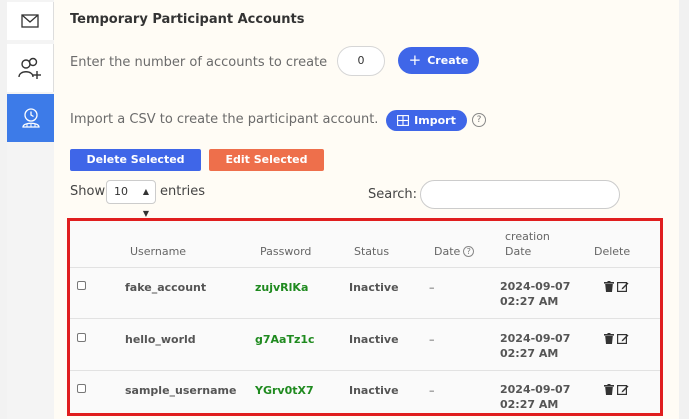 The height and width of the screenshot is (419, 689). I want to click on row-password: zujvRlKa, so click(282, 287).